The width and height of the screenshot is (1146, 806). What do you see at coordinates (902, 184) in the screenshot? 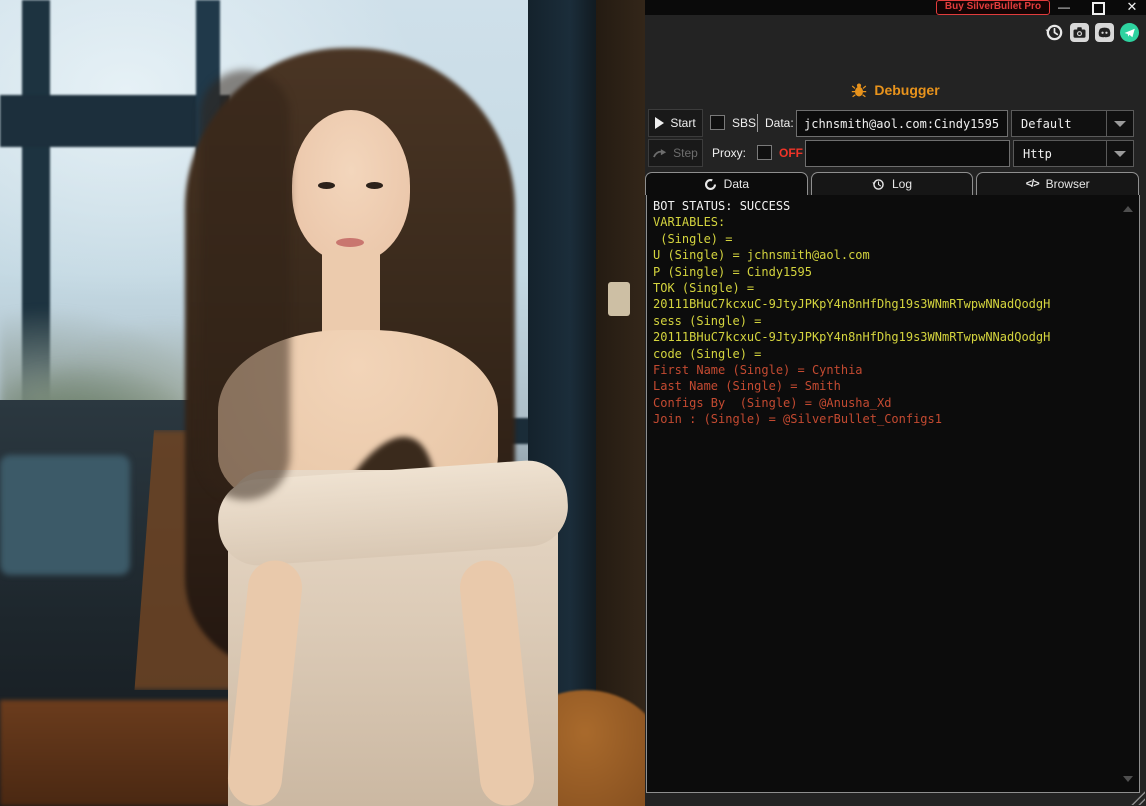
I see `tab-log-label: Log` at bounding box center [902, 184].